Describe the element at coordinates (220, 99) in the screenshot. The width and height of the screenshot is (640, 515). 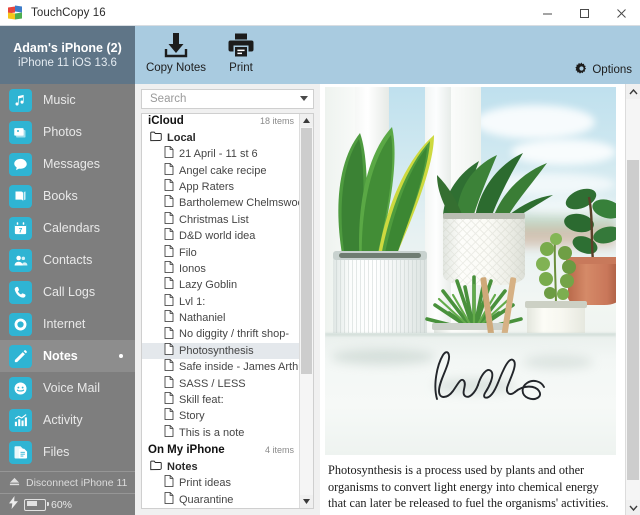
I see `search-input` at that location.